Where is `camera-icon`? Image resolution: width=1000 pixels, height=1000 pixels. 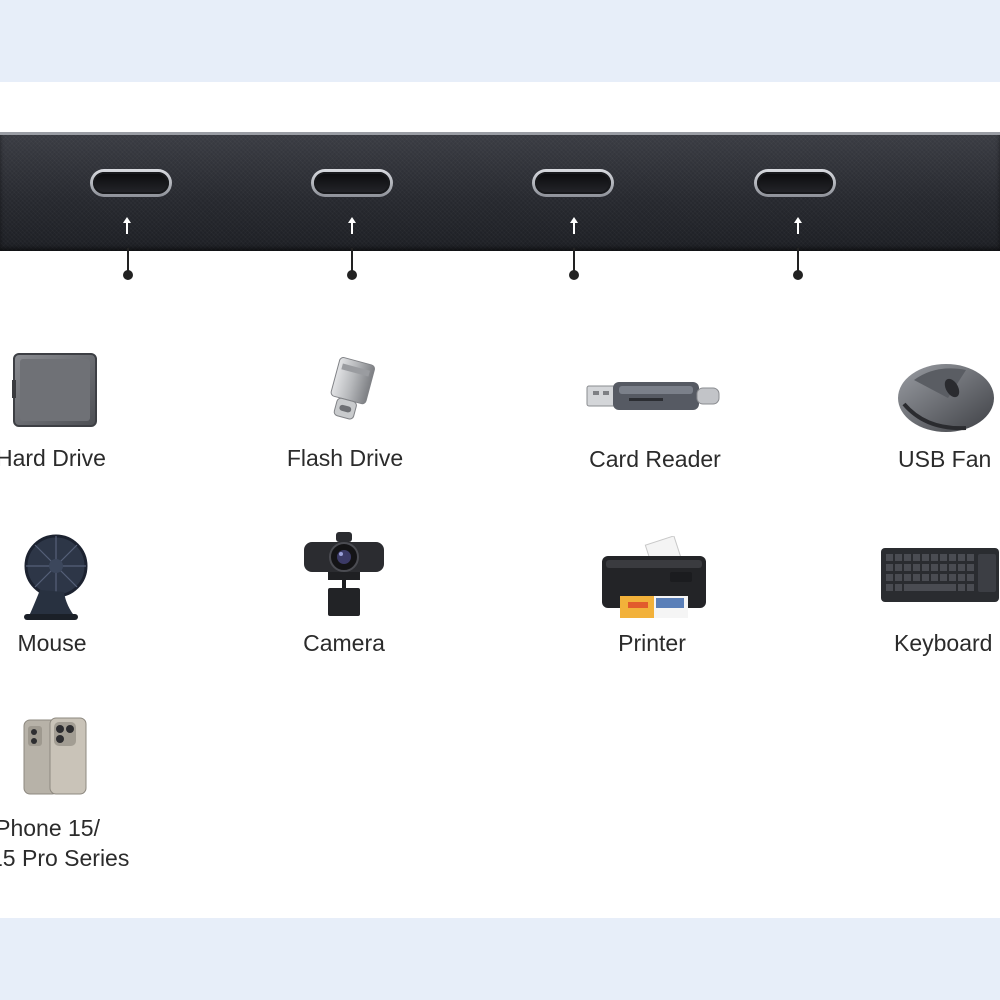
camera-icon is located at coordinates (344, 573).